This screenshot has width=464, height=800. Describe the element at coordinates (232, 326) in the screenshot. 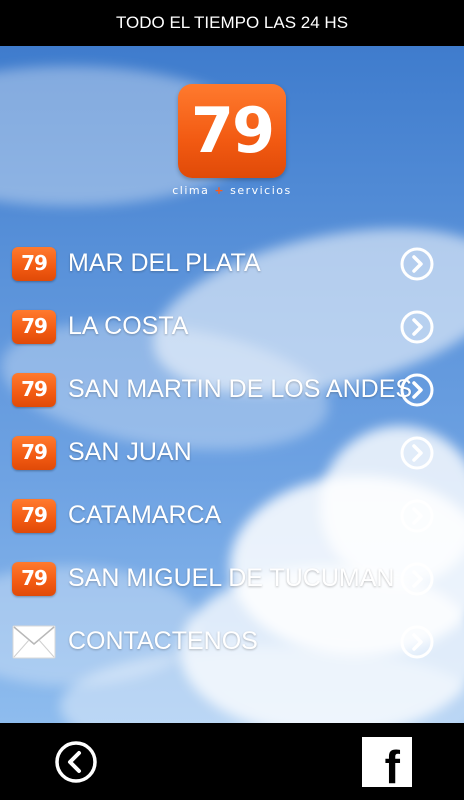

I see `menu-item-la-costa: 79 LA COSTA` at that location.